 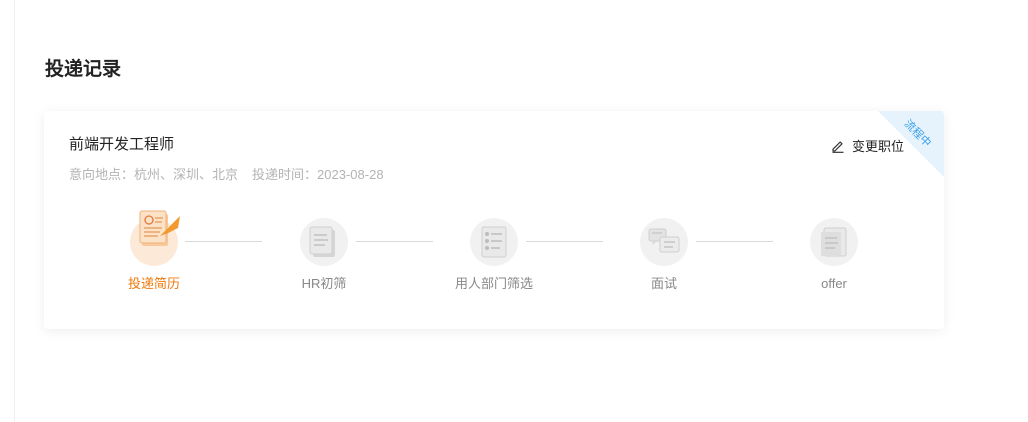 I want to click on step-label: 投递简历, so click(x=153, y=283).